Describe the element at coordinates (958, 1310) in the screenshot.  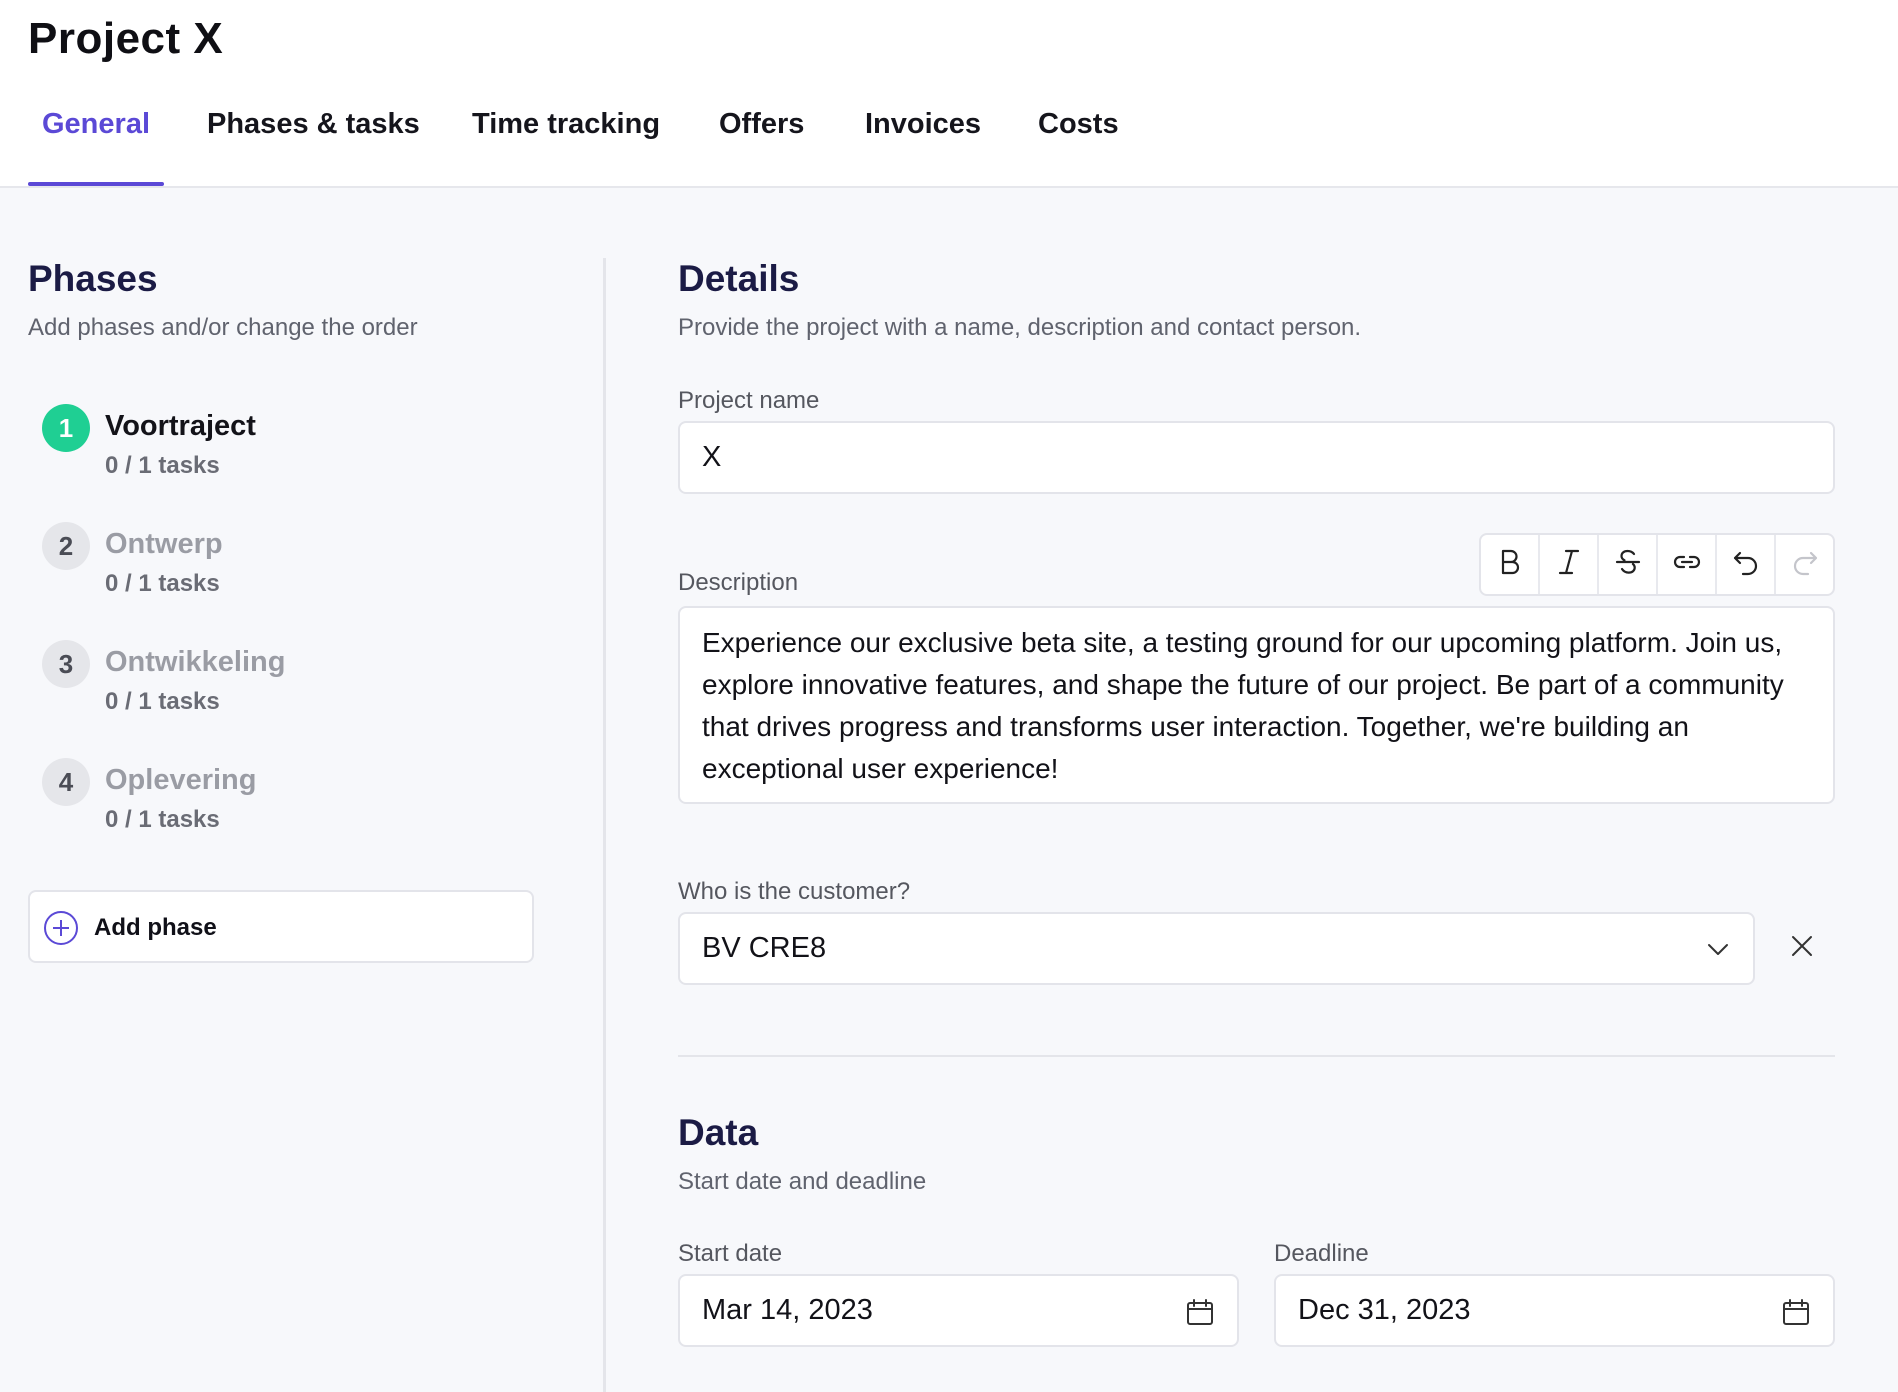
I see `start-date-input: Mar 14, 2023` at that location.